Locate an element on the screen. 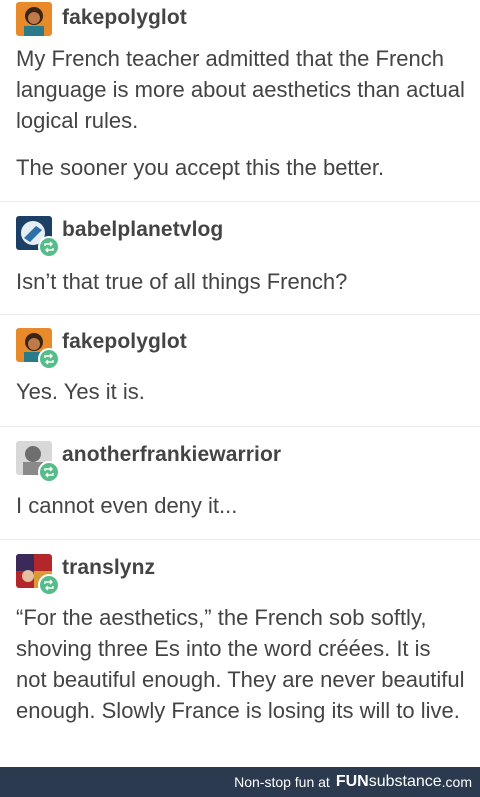 This screenshot has width=480, height=797. avatar is located at coordinates (34, 19).